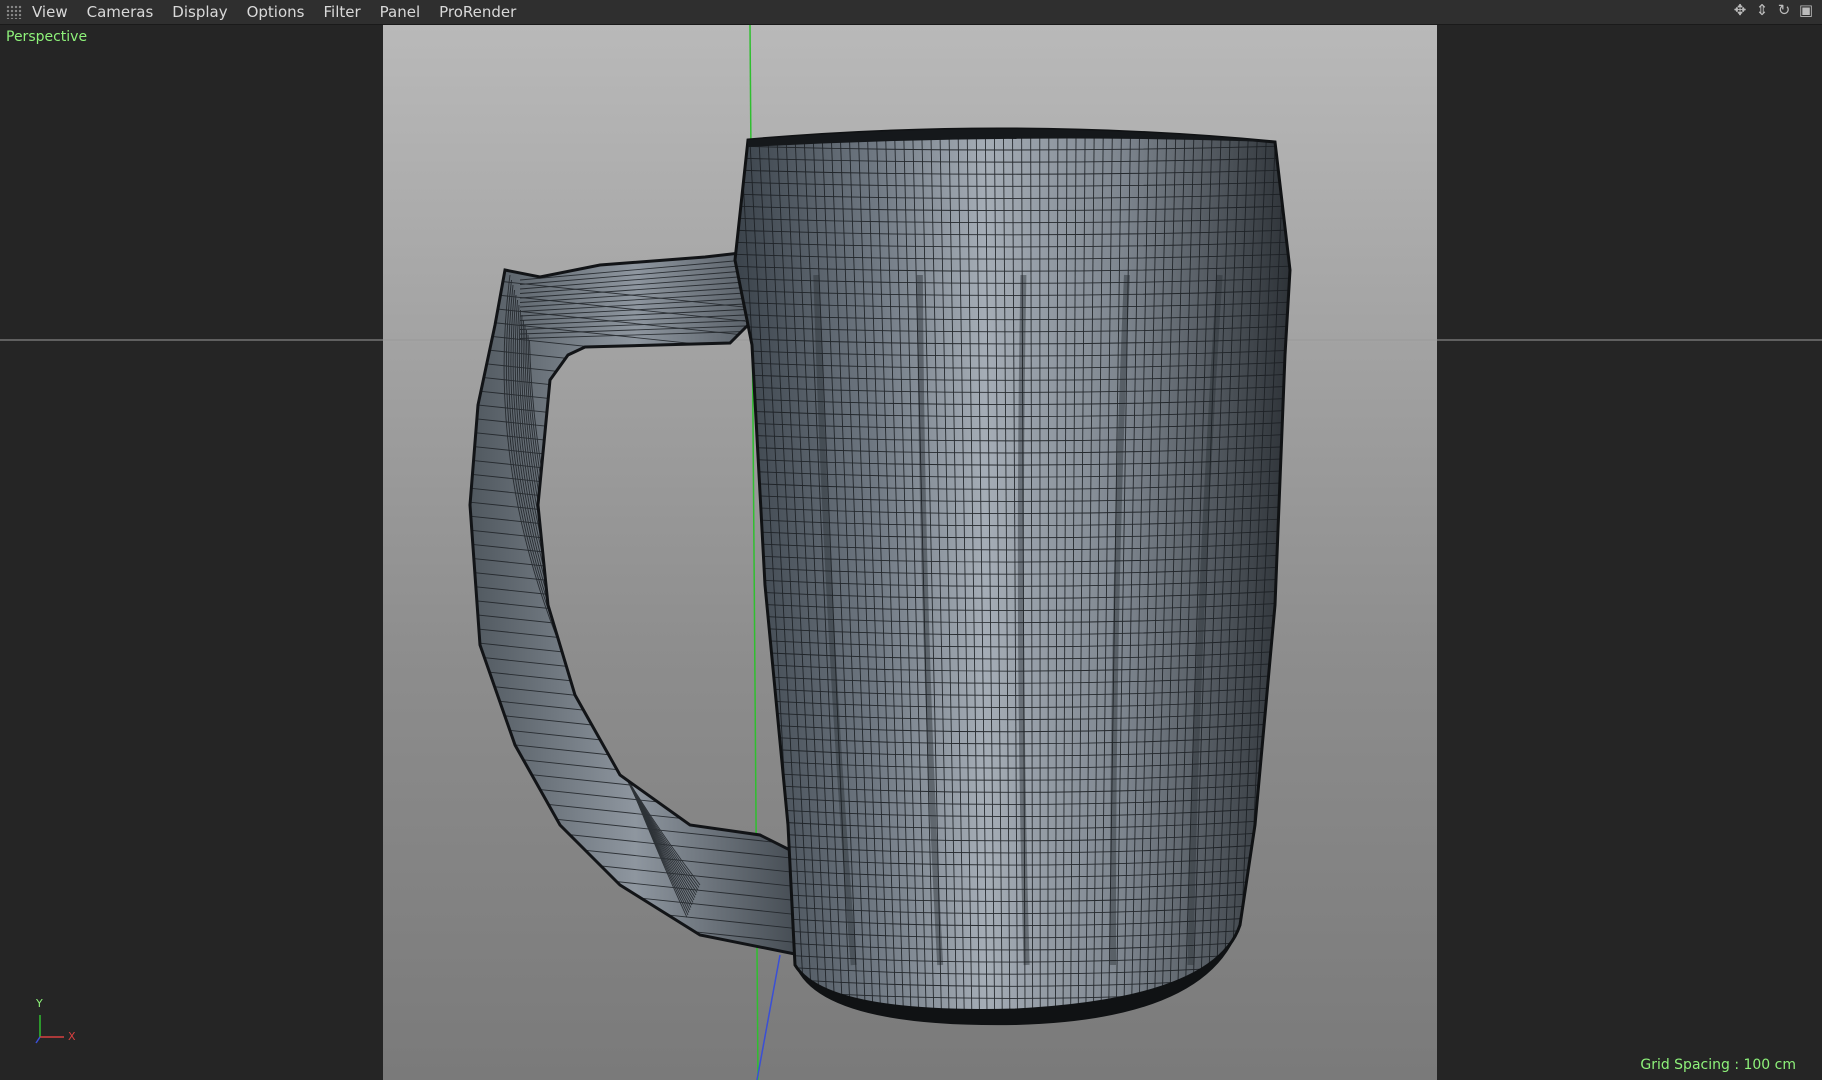  Describe the element at coordinates (477, 12) in the screenshot. I see `menu-prorender: ProRender` at that location.